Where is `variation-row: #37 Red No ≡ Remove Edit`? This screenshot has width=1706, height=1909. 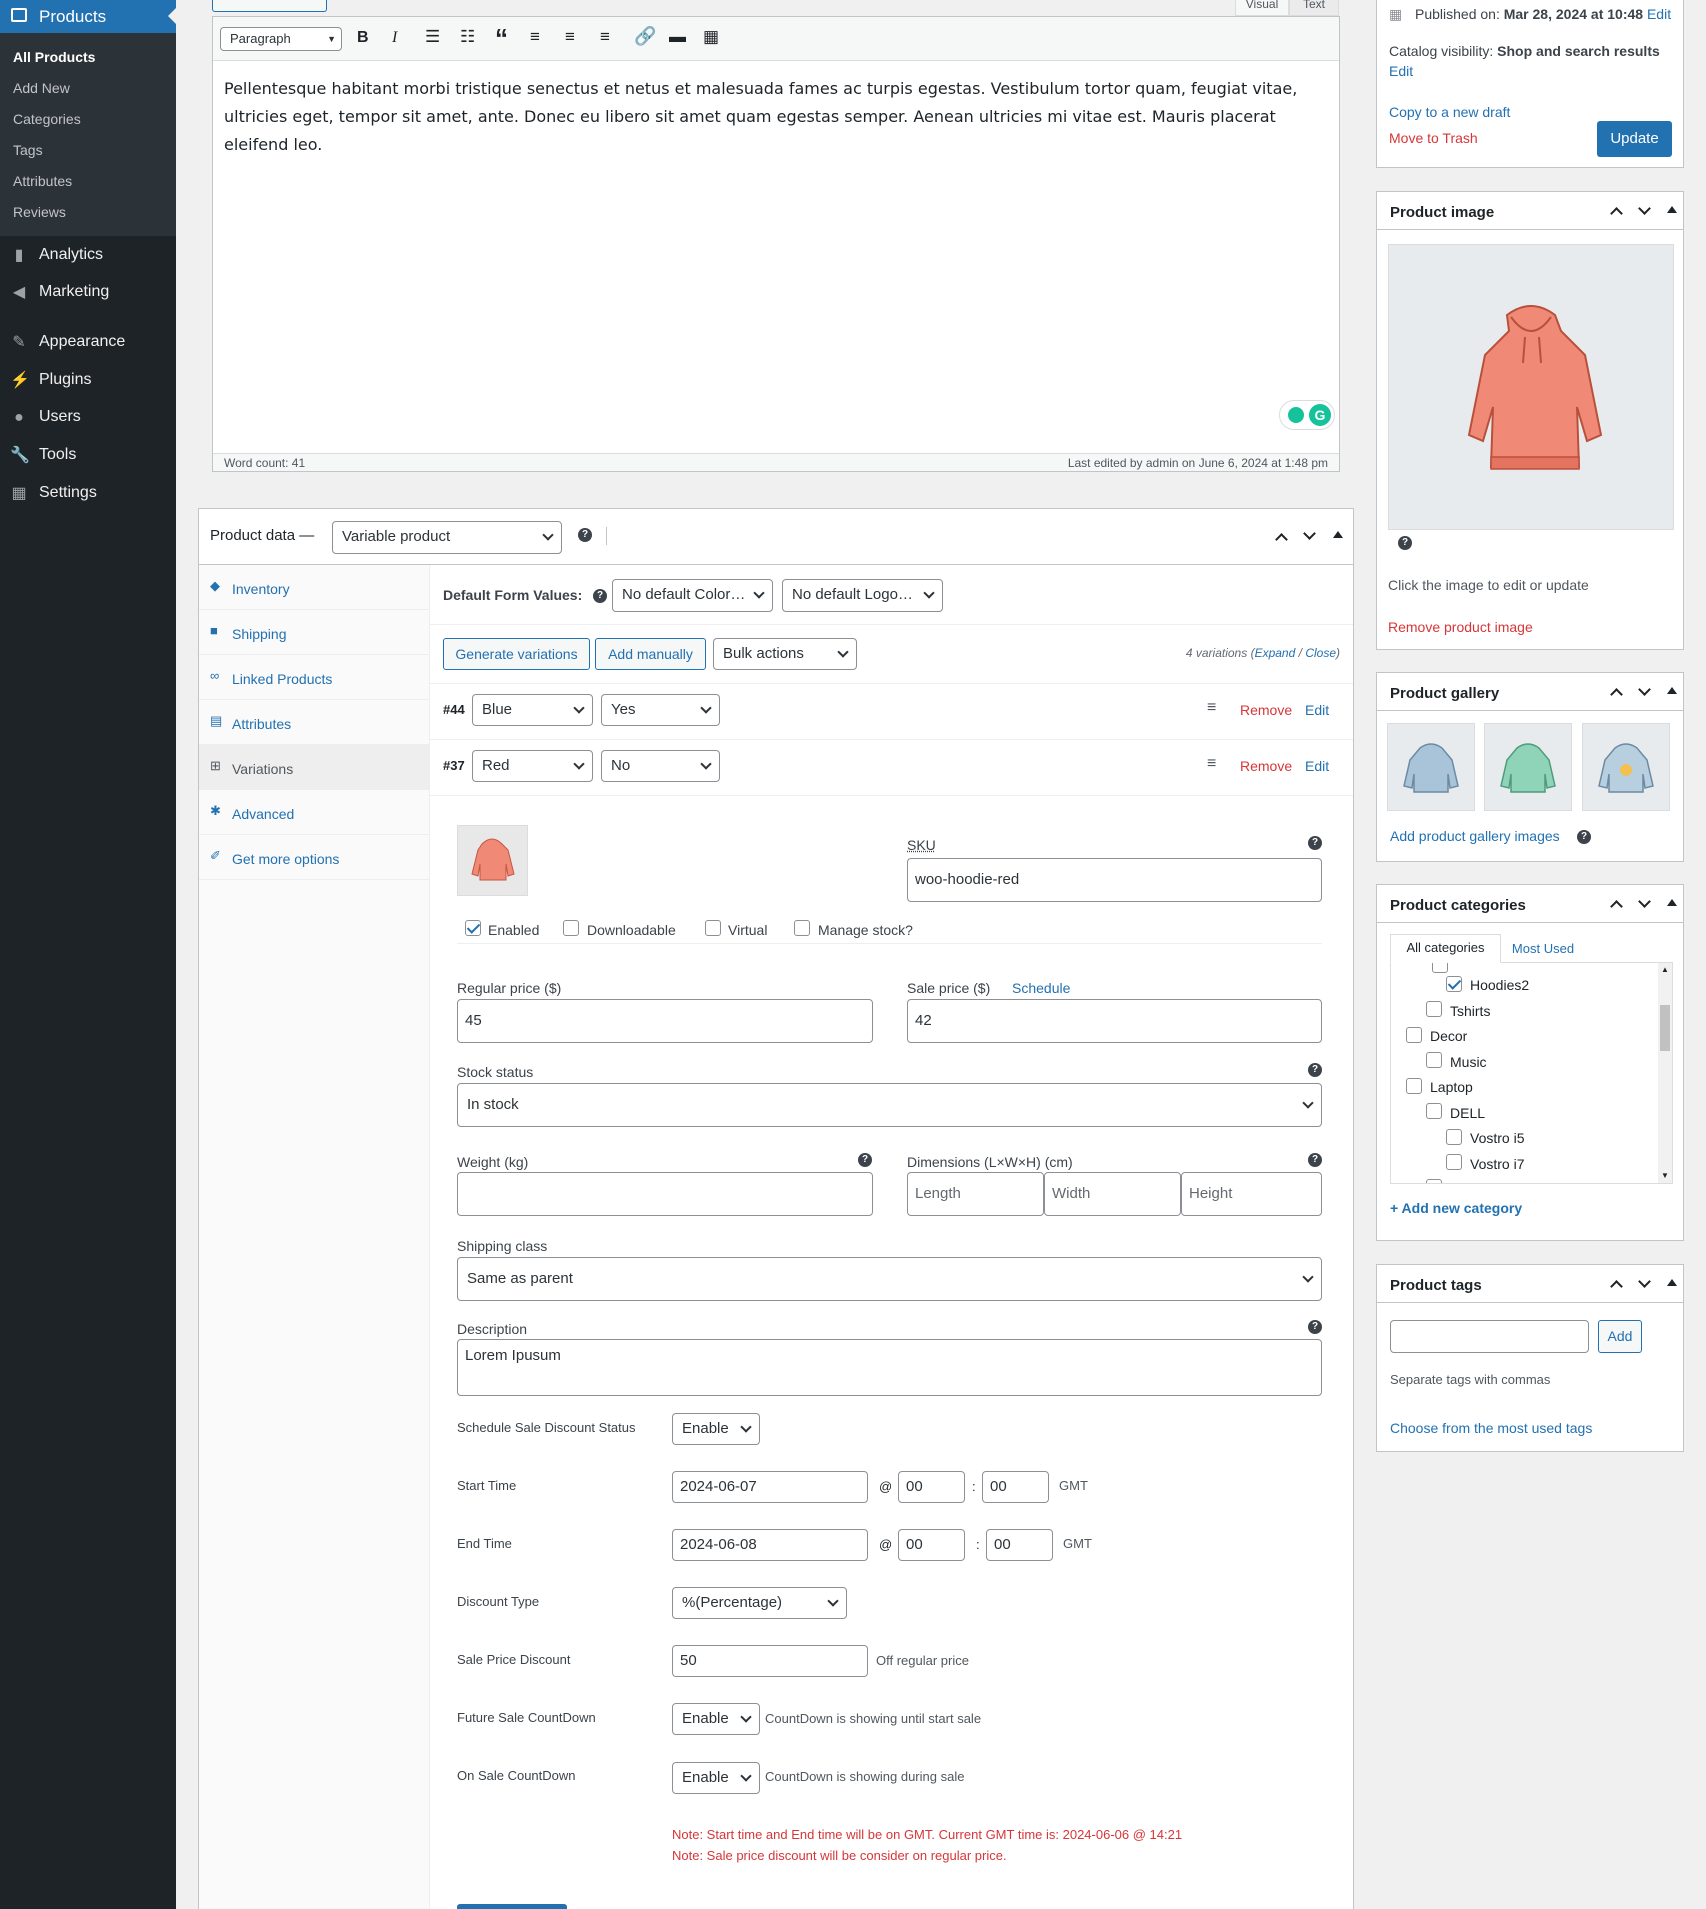 variation-row: #37 Red No ≡ Remove Edit is located at coordinates (891, 768).